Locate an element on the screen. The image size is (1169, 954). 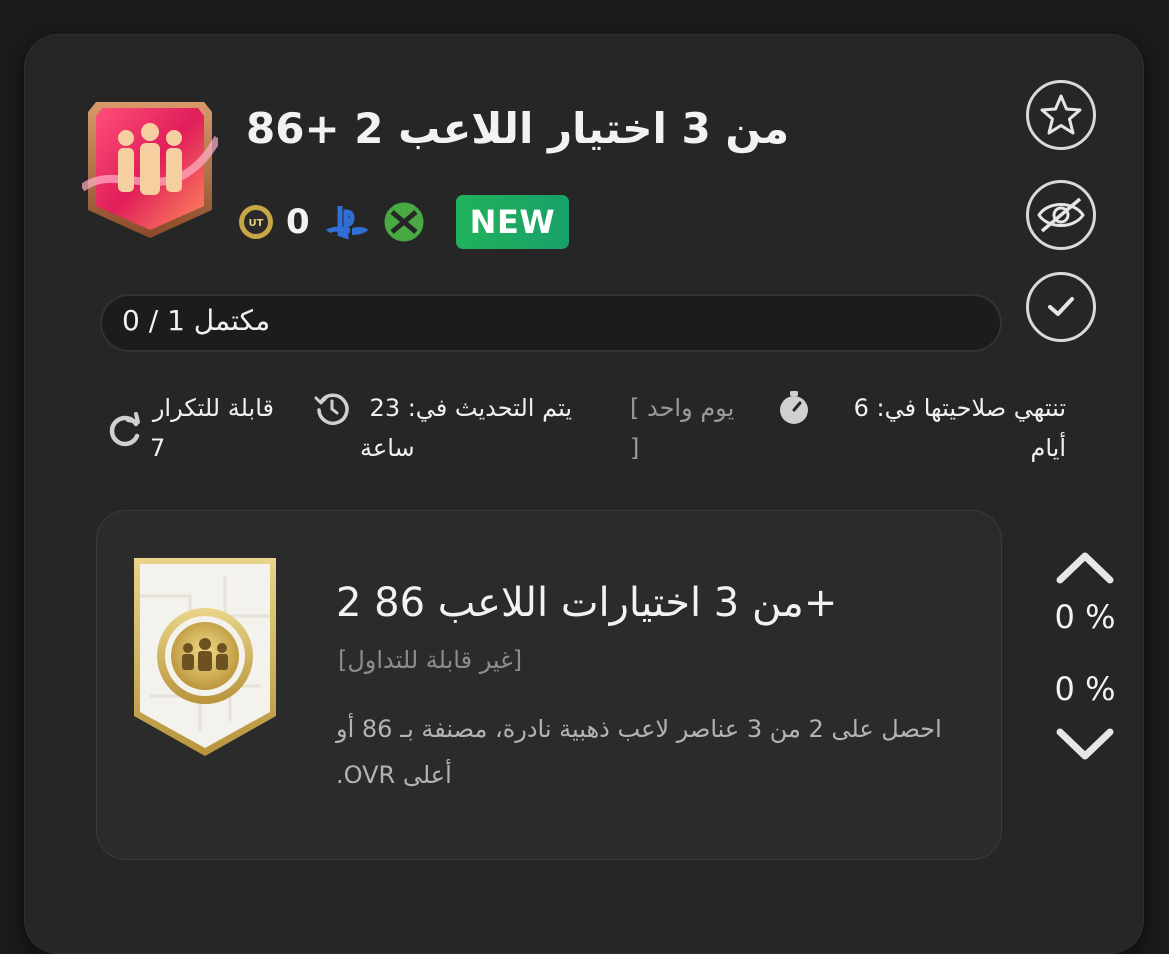
upvote-percent: 0 % is located at coordinates (1085, 617).